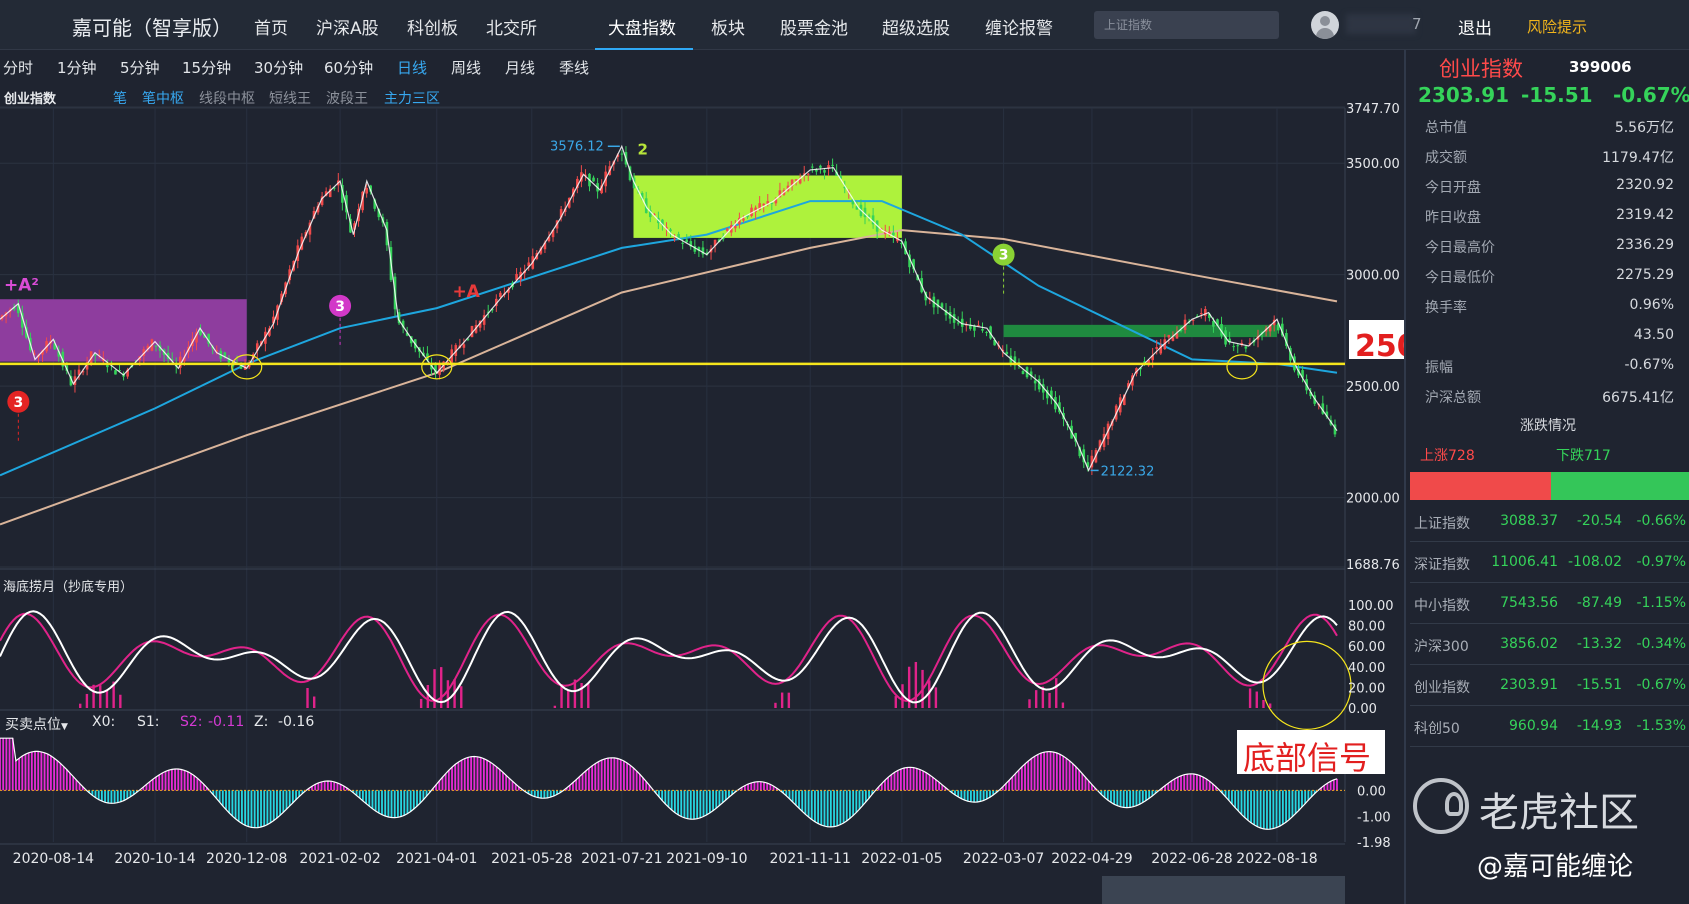 This screenshot has width=1689, height=904. Describe the element at coordinates (1475, 26) in the screenshot. I see `logout-link: 退出` at that location.